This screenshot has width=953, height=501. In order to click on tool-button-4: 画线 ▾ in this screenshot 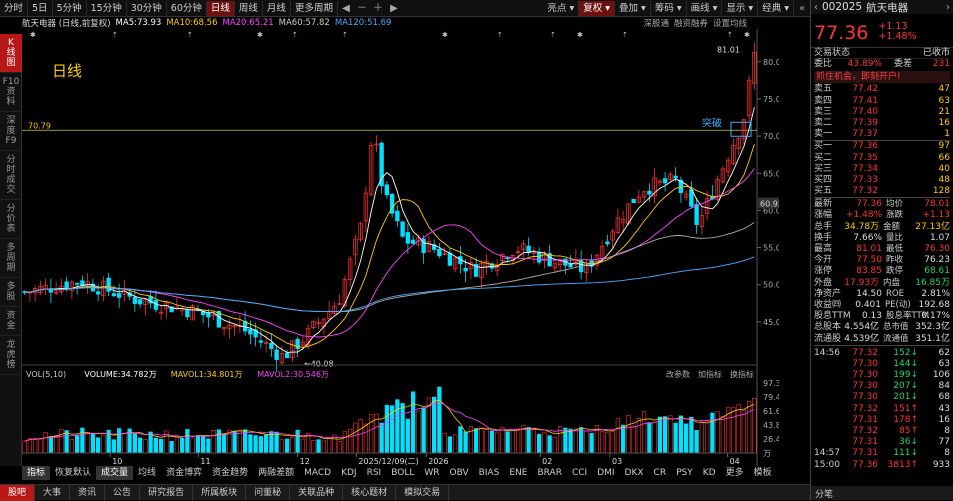, I will do `click(705, 8)`.